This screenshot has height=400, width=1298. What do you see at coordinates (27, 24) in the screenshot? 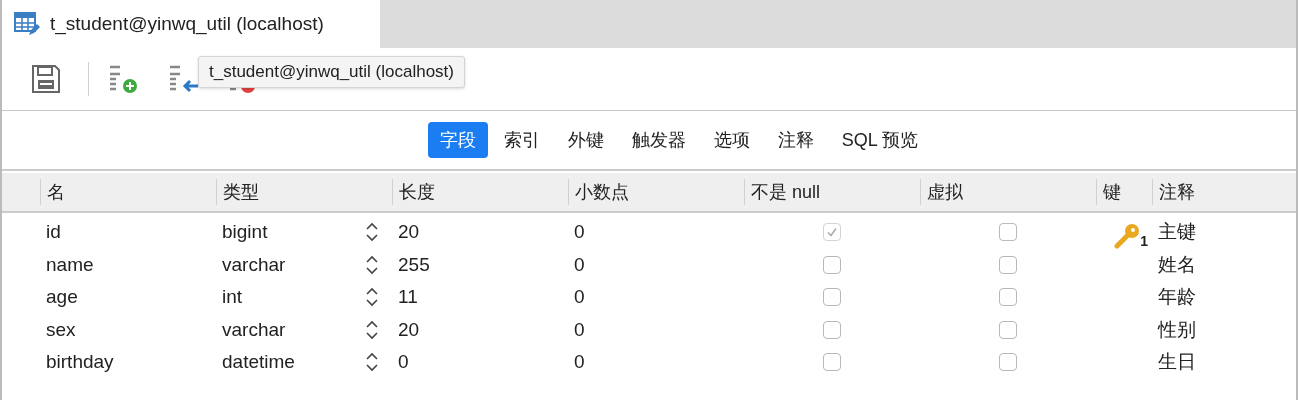
I see `table-edit-icon` at bounding box center [27, 24].